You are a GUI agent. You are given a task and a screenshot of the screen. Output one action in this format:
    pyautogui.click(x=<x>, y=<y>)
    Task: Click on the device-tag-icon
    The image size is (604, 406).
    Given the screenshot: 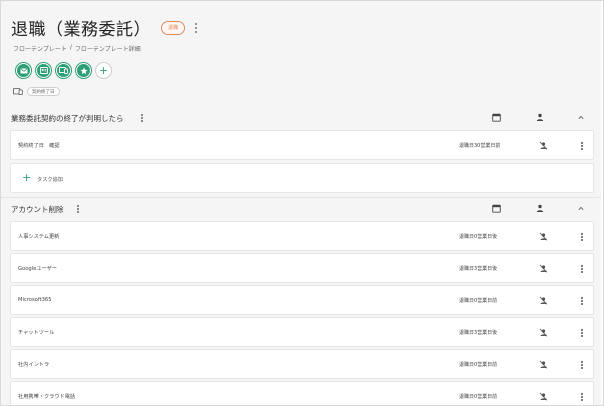 What is the action you would take?
    pyautogui.click(x=18, y=91)
    